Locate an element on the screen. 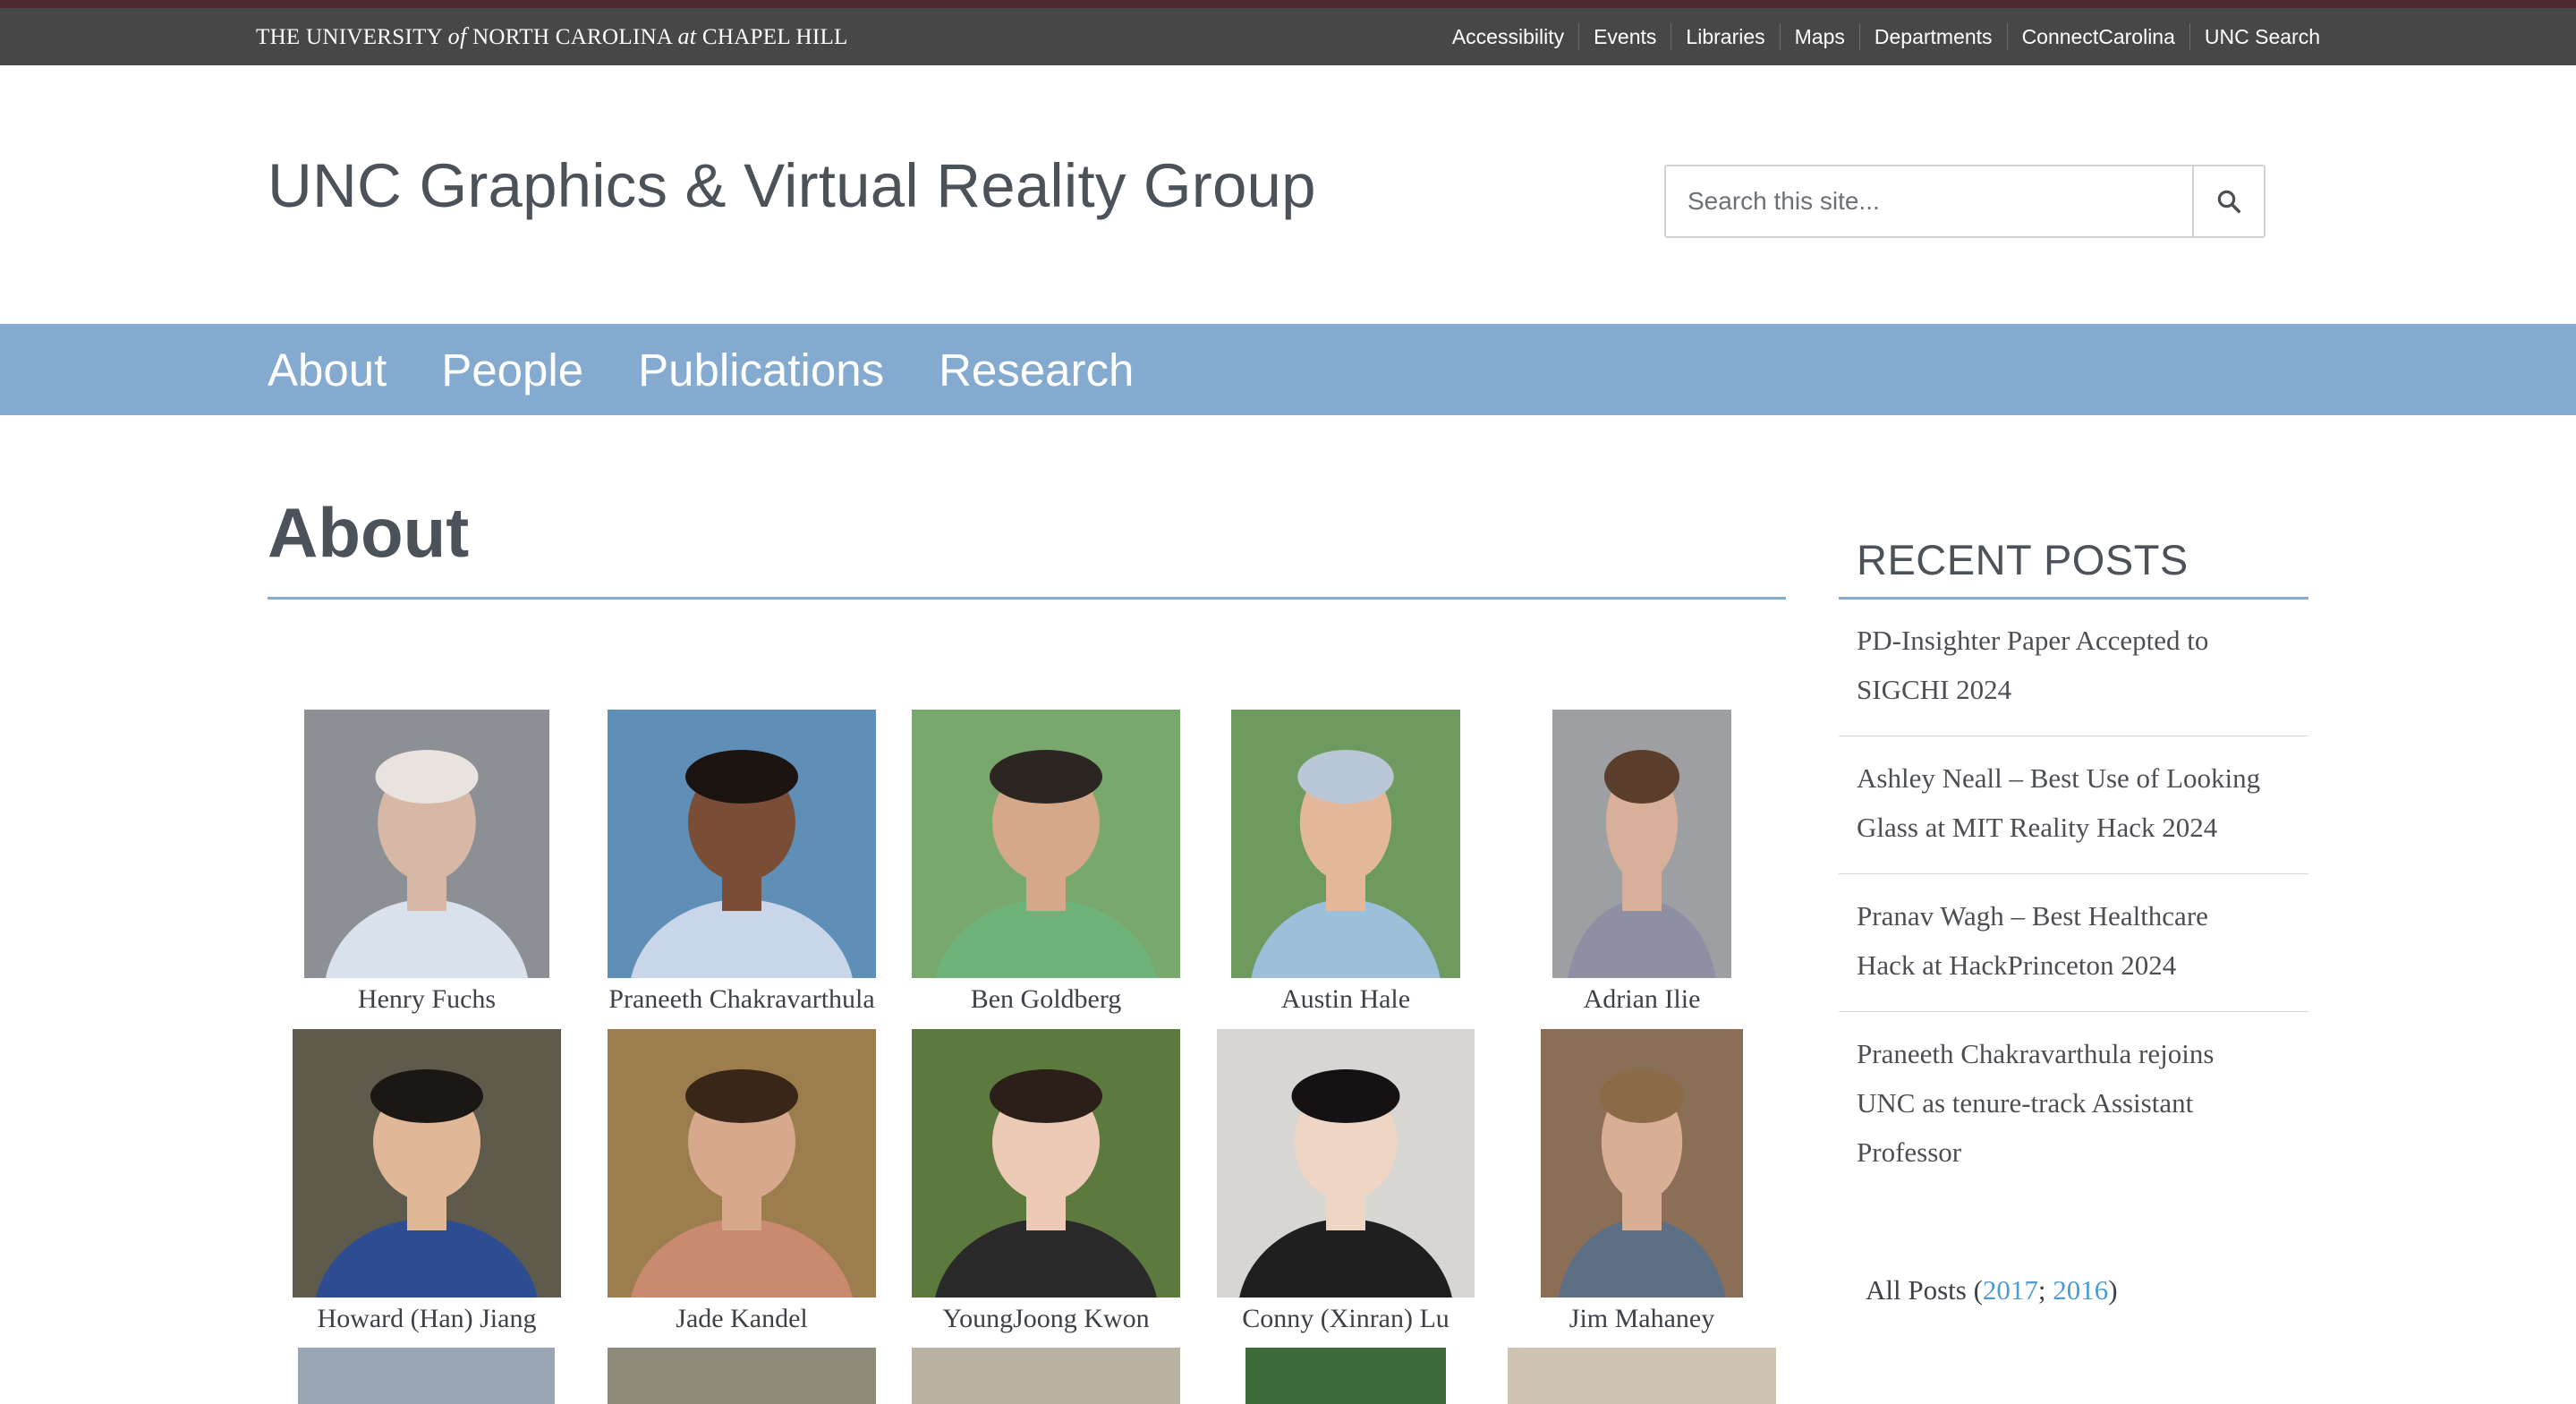 Image resolution: width=2576 pixels, height=1404 pixels. all-posts: All Posts (2017; 2016) is located at coordinates (1992, 1290).